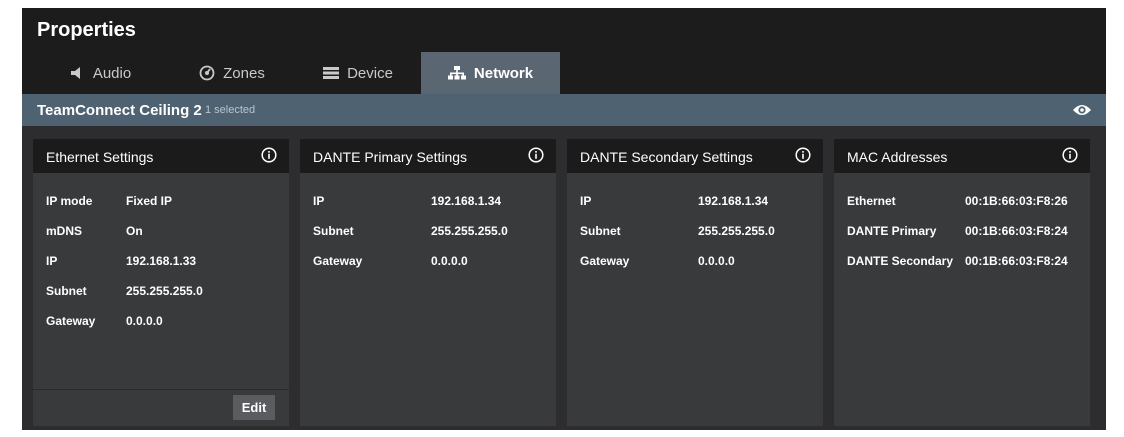 The width and height of the screenshot is (1124, 437). What do you see at coordinates (69, 201) in the screenshot?
I see `field-label: IP mode` at bounding box center [69, 201].